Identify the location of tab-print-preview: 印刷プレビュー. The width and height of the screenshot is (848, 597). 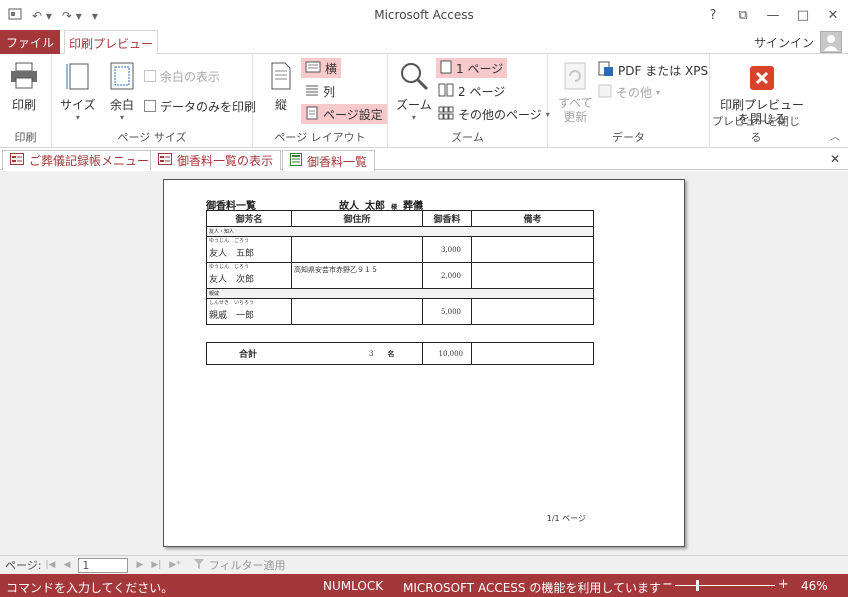
(111, 42).